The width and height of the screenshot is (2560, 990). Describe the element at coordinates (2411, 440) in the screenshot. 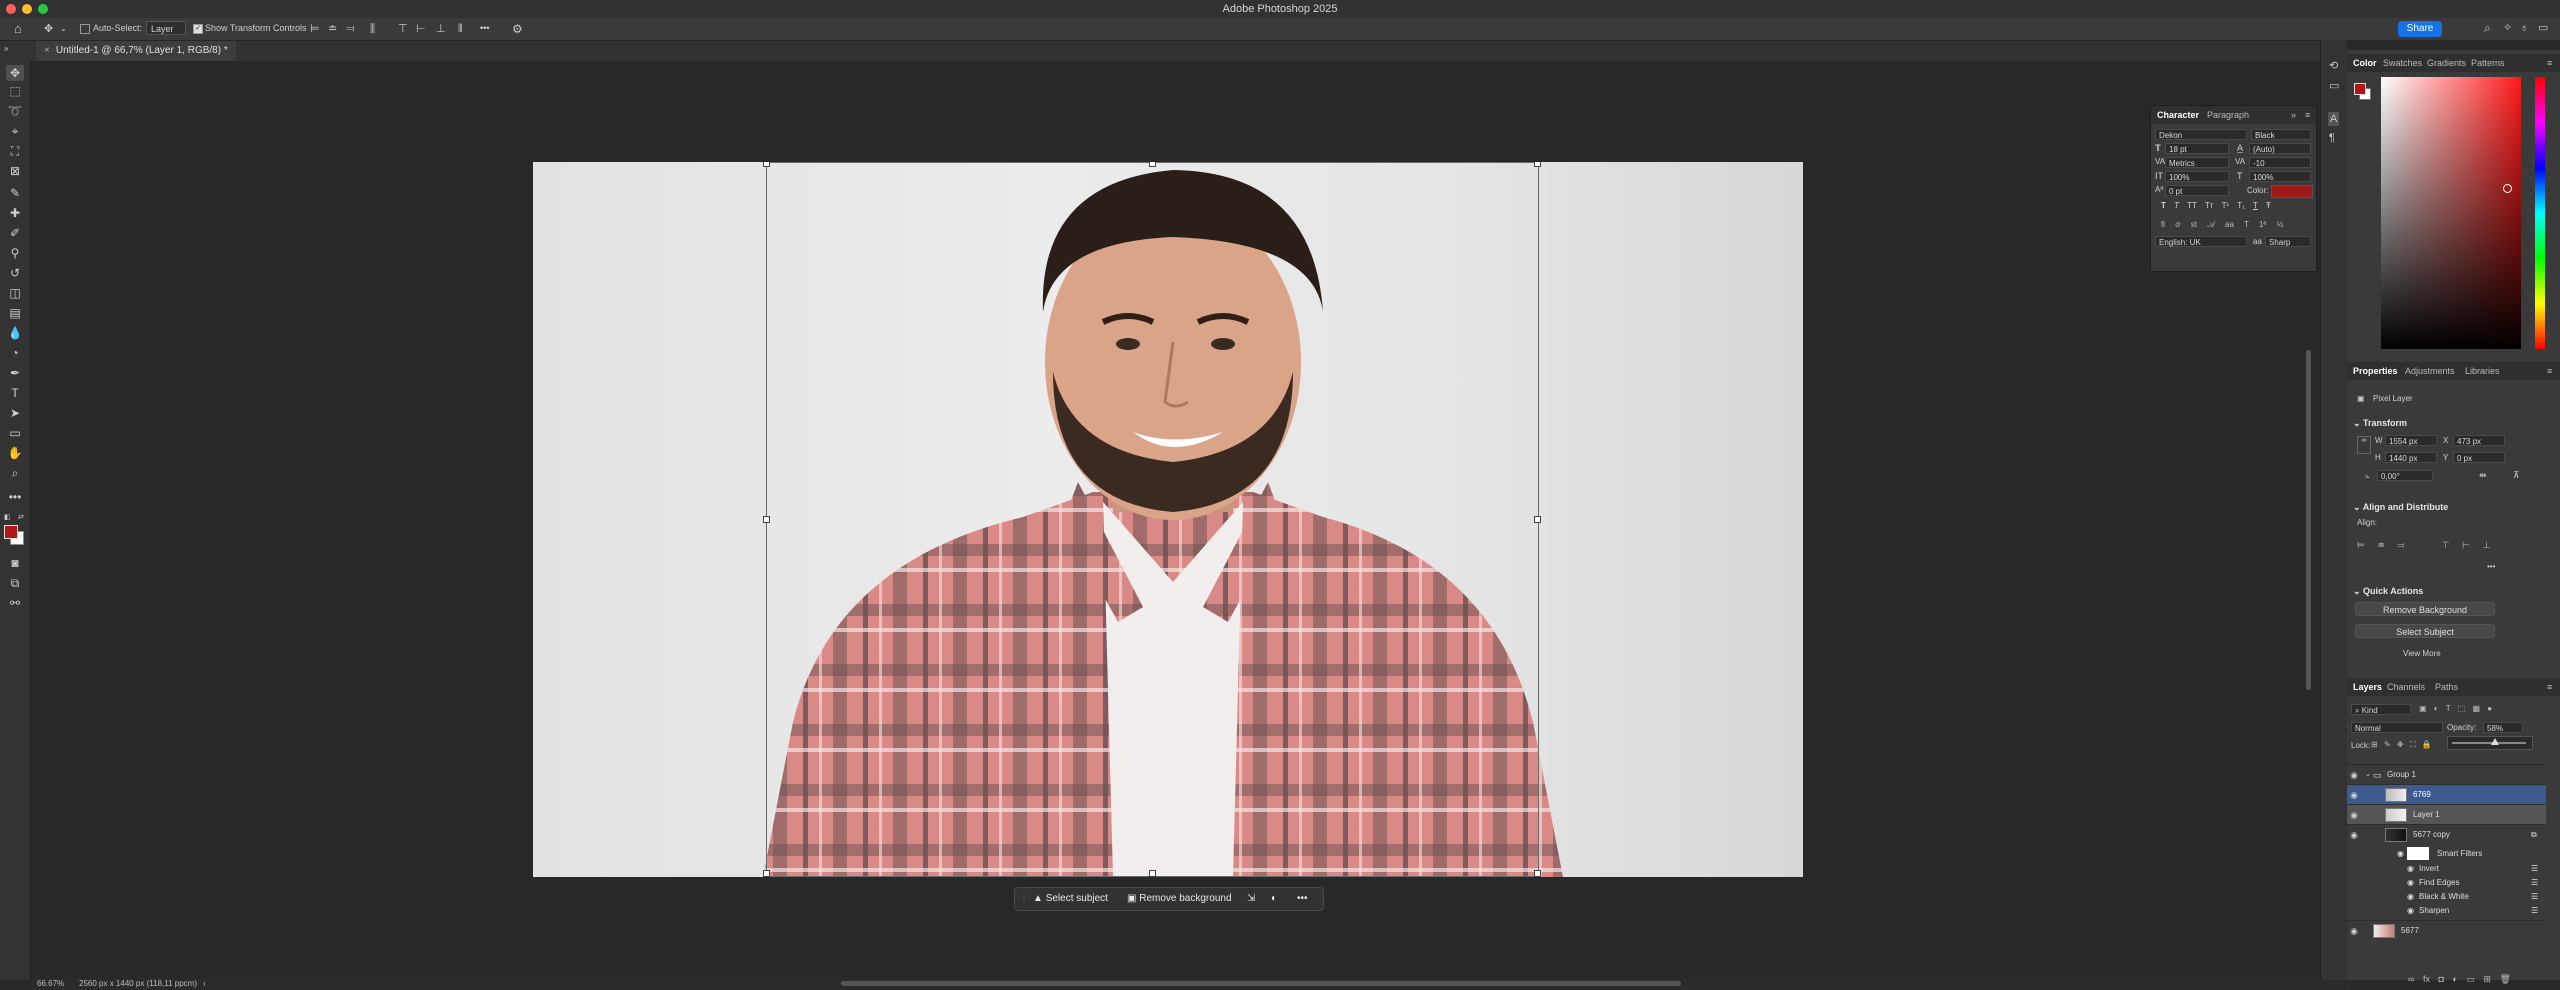

I see `width-field: 1554 px` at that location.